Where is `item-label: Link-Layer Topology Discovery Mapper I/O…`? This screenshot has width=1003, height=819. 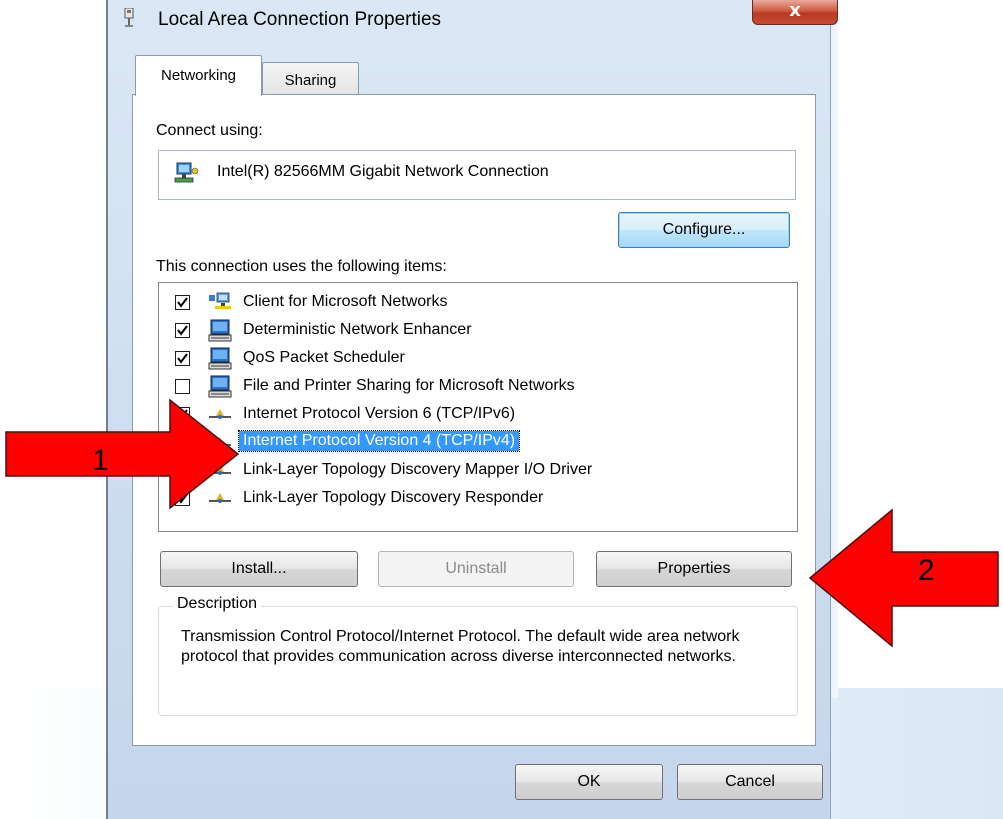 item-label: Link-Layer Topology Discovery Mapper I/O… is located at coordinates (418, 469).